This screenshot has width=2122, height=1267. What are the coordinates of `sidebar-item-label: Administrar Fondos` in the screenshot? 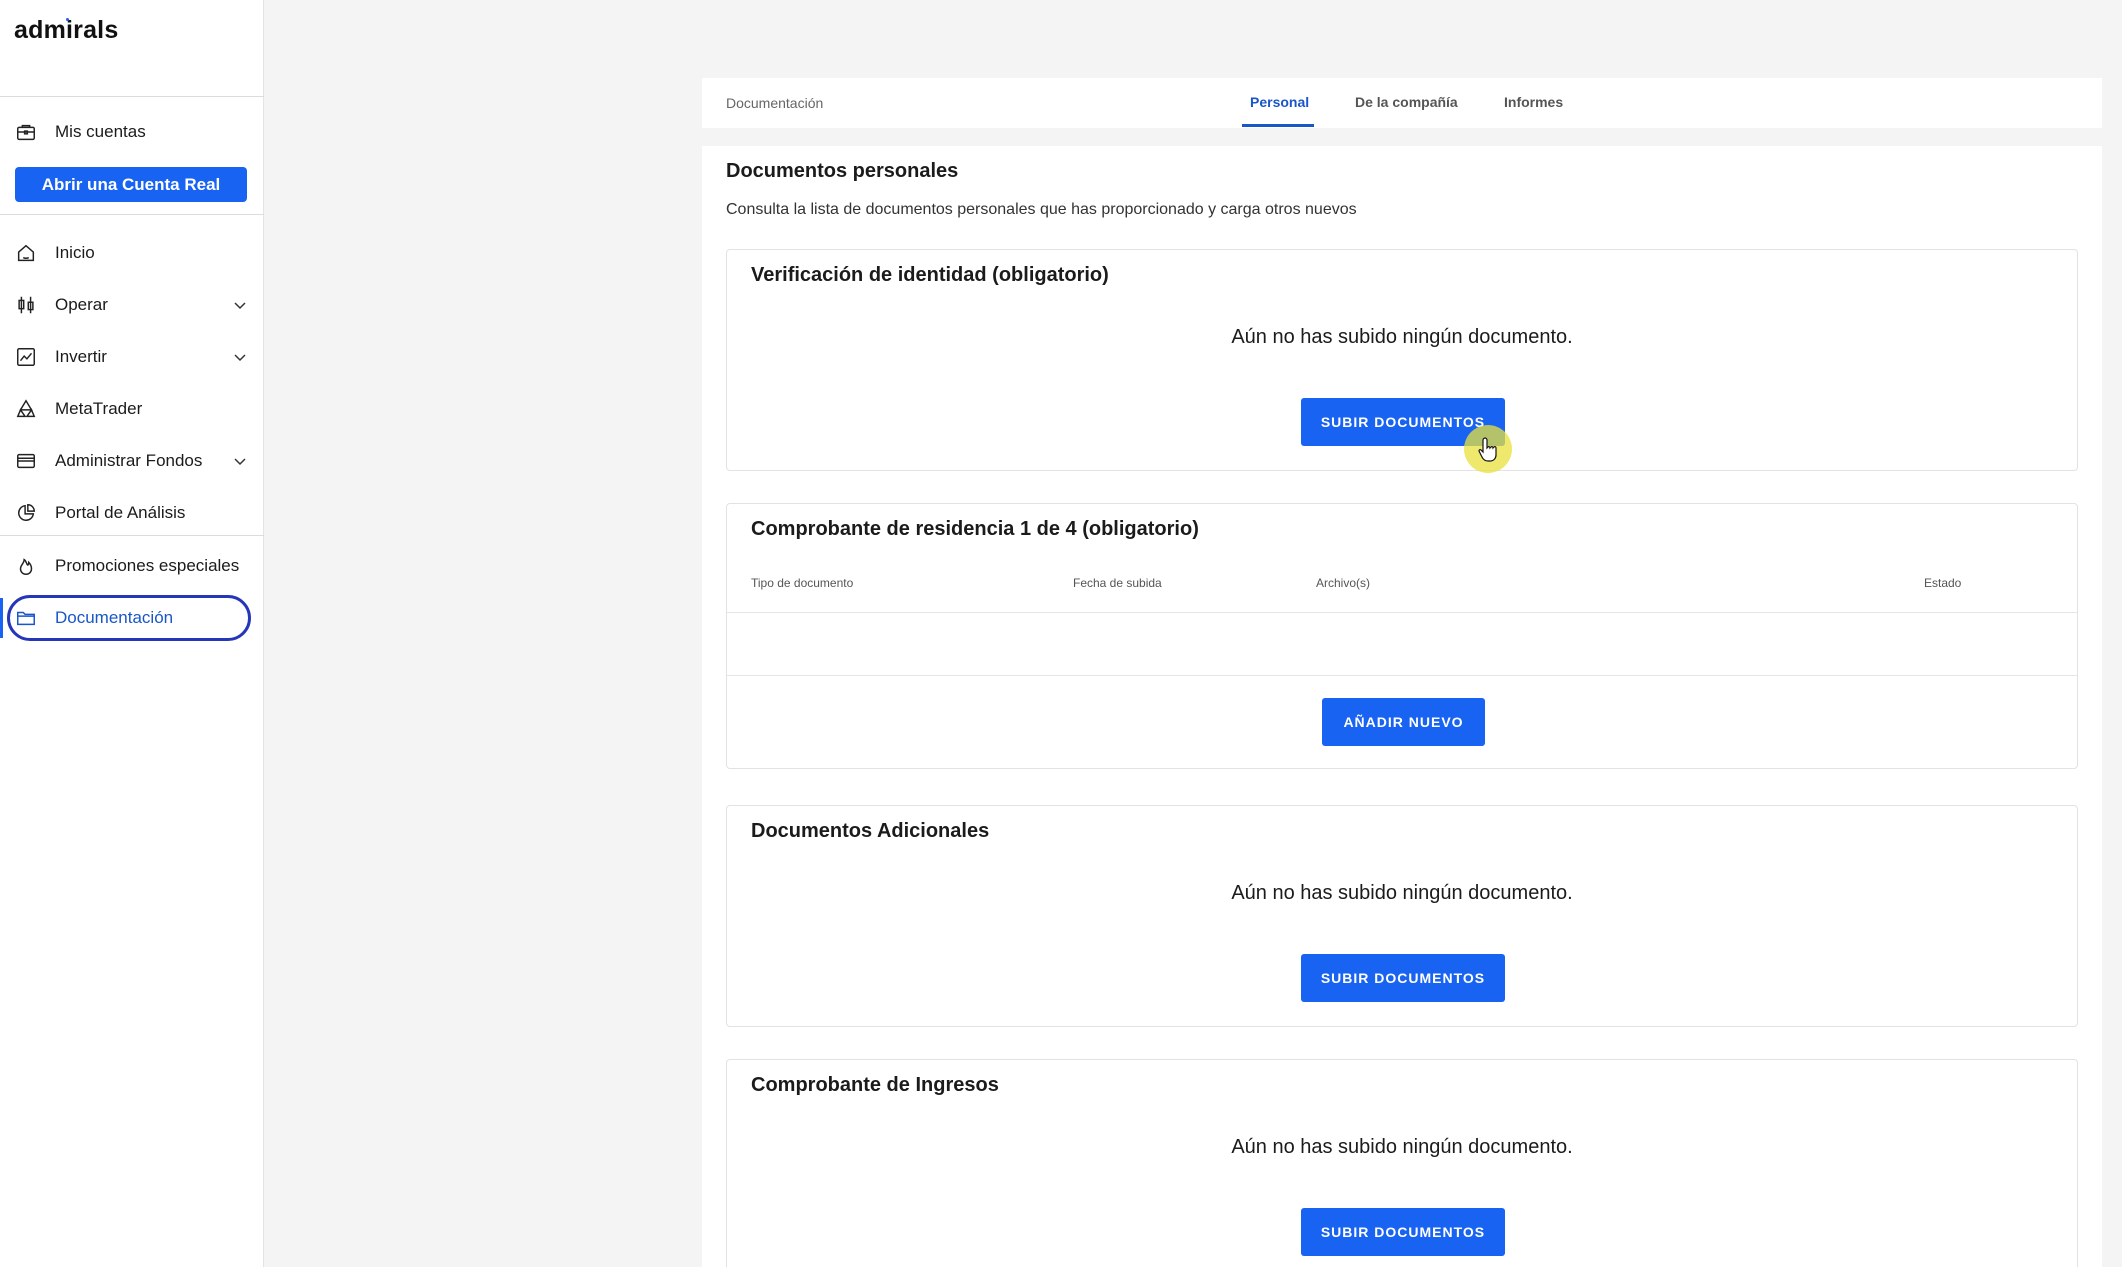 It's located at (129, 460).